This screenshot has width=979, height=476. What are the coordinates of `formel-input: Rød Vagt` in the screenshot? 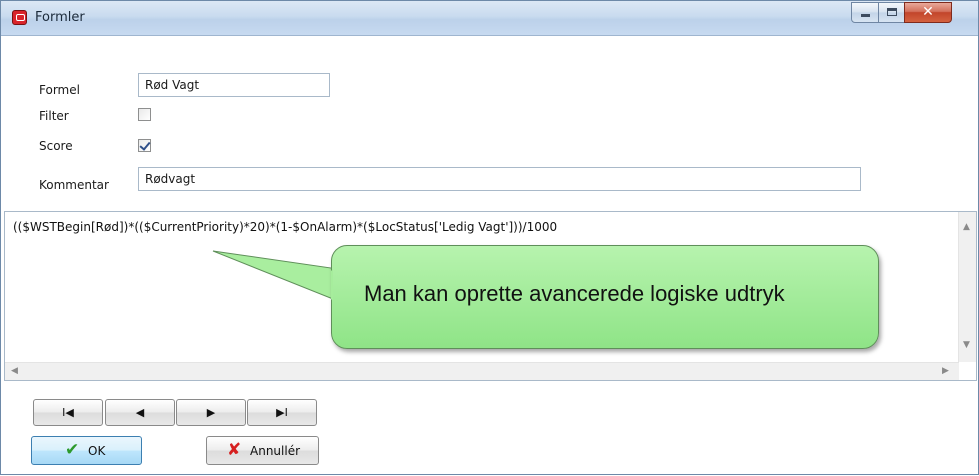 It's located at (234, 85).